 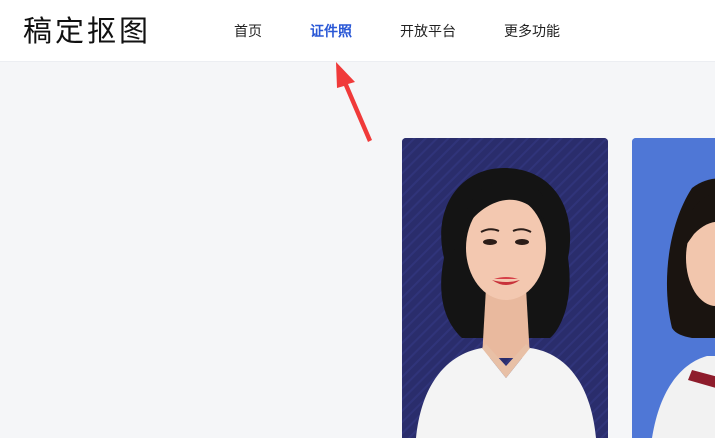 I want to click on id-photo-card-blue, so click(x=673, y=288).